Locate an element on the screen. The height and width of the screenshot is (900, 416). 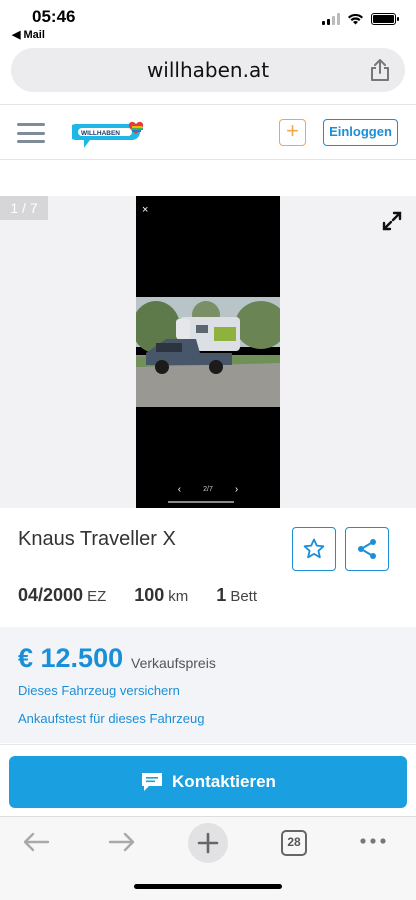
share-icon is located at coordinates (380, 70).